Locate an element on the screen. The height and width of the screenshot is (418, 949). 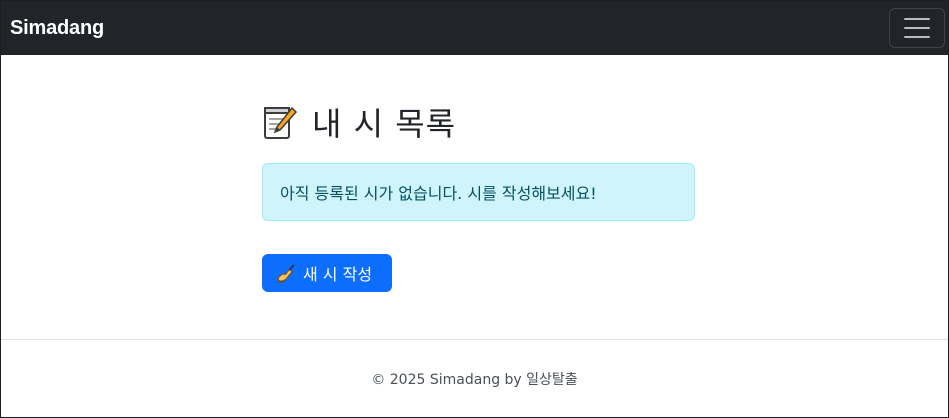
new-poem-button: 새 시 작성 is located at coordinates (327, 273).